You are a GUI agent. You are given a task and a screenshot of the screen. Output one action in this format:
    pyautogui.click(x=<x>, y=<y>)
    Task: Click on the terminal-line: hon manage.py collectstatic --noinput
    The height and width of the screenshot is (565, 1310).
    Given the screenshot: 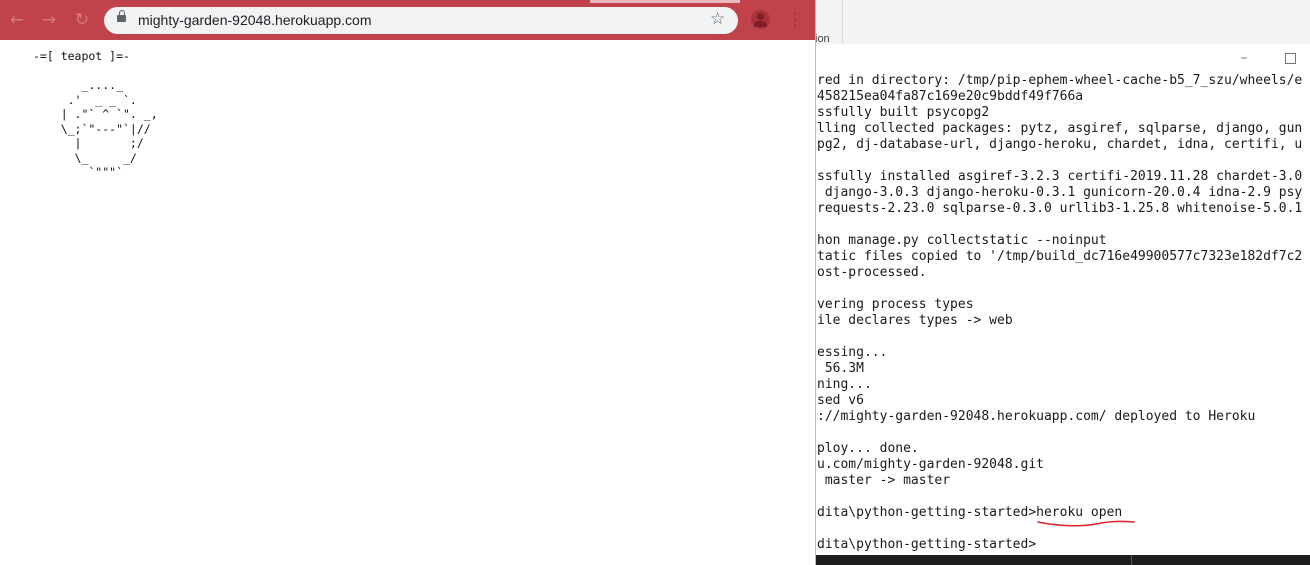 What is the action you would take?
    pyautogui.click(x=962, y=240)
    